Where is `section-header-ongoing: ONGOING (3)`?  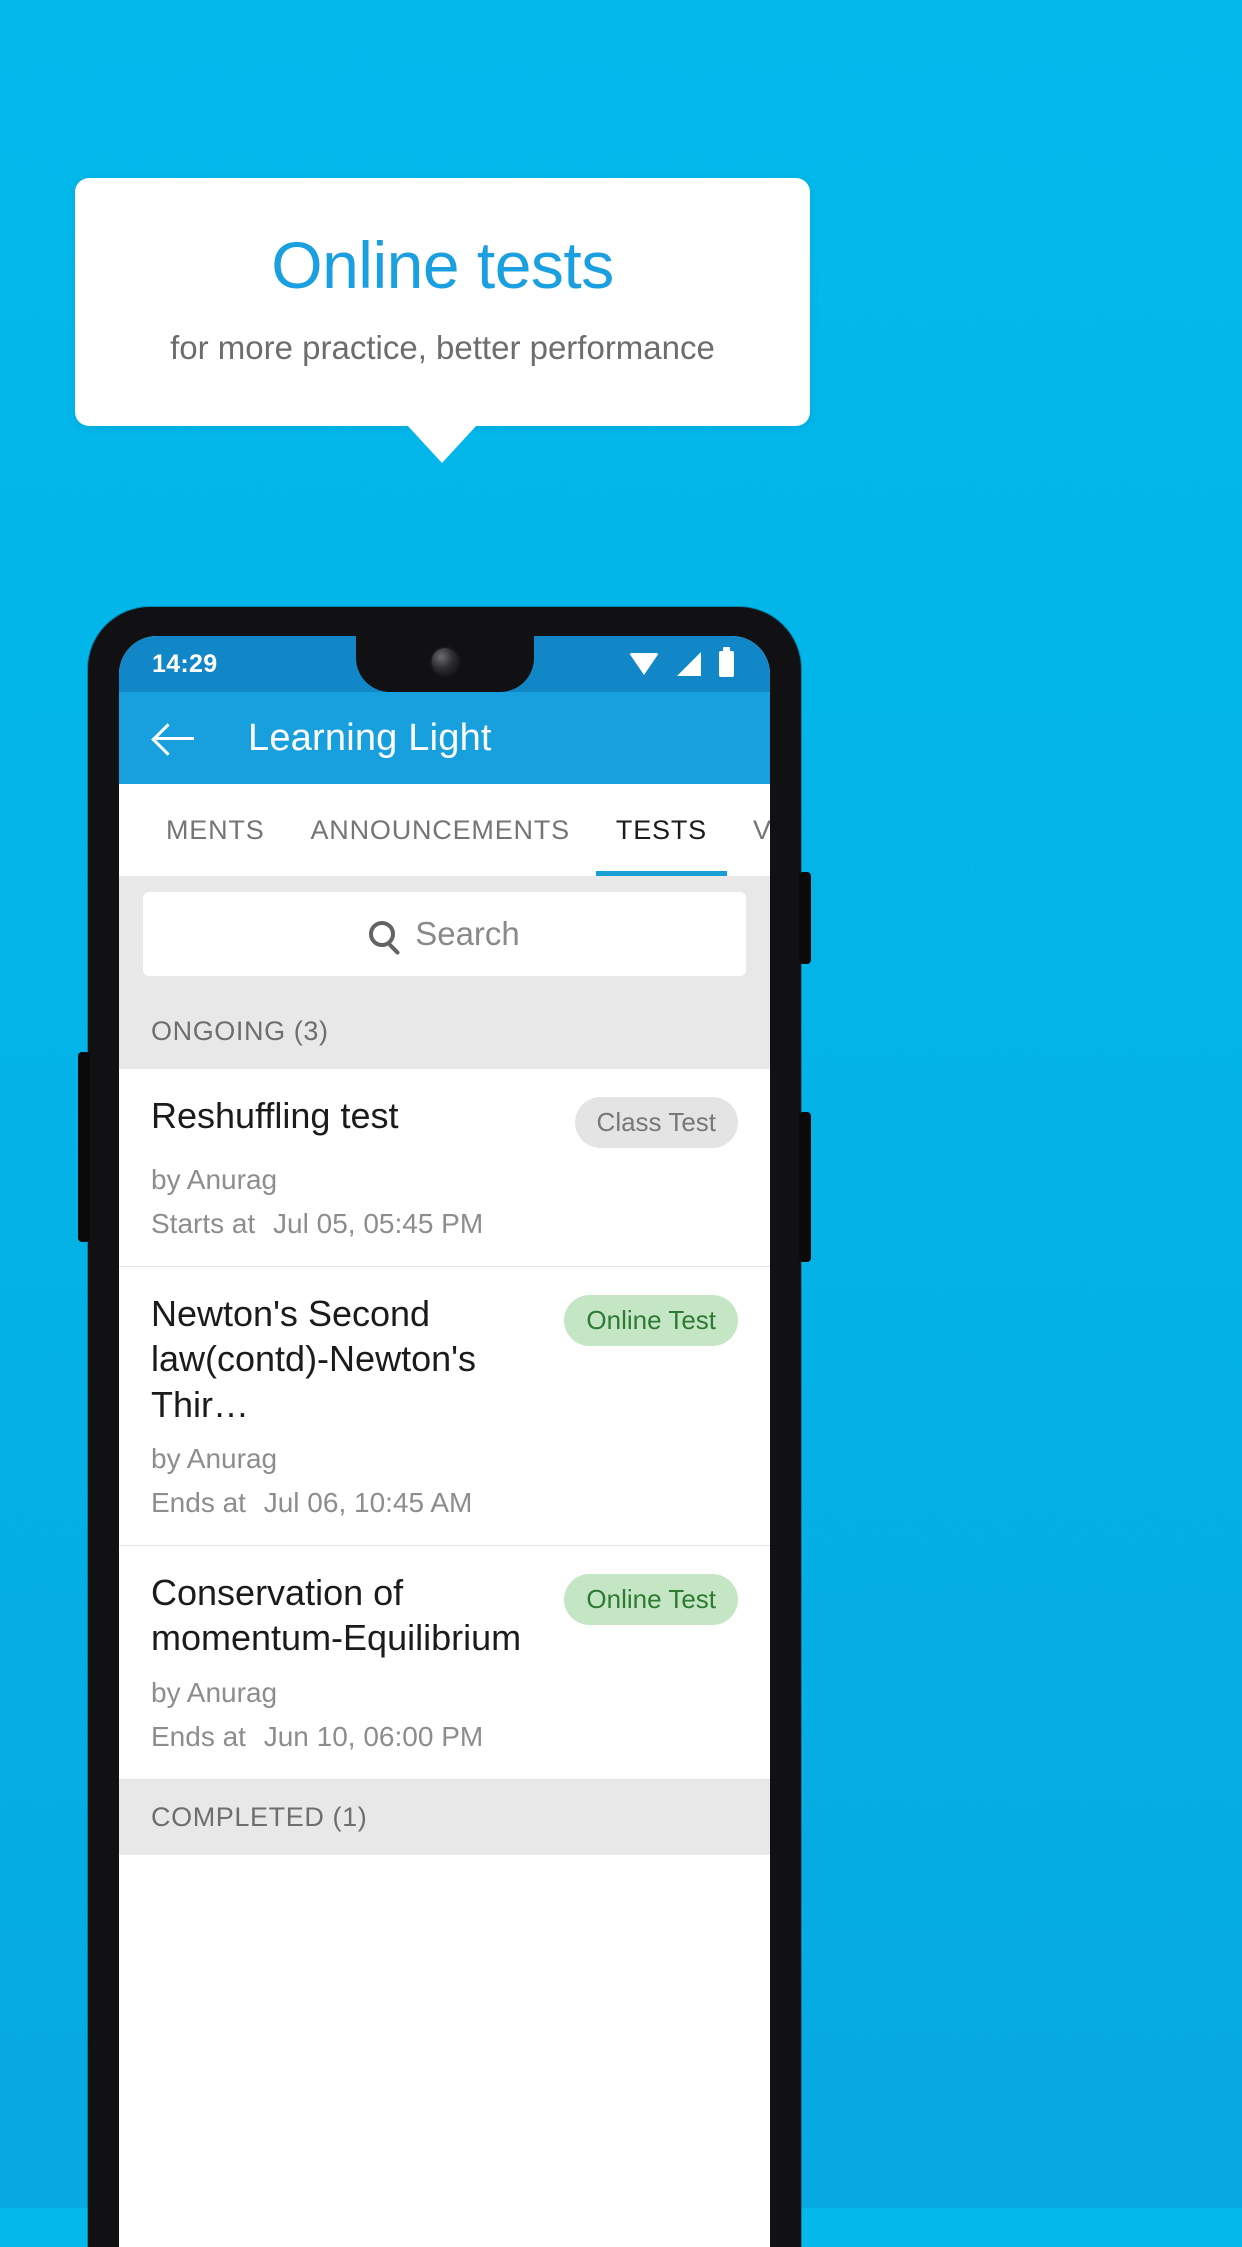
section-header-ongoing: ONGOING (3) is located at coordinates (444, 1031).